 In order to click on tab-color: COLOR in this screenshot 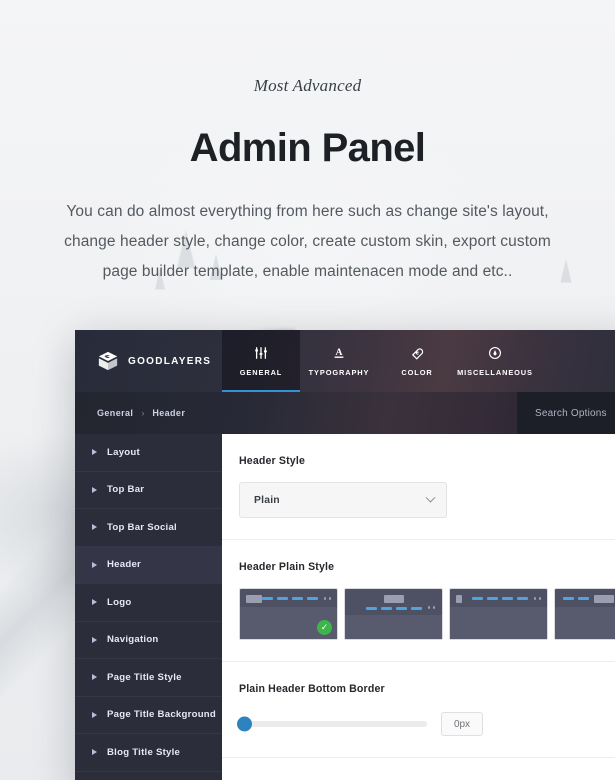, I will do `click(417, 361)`.